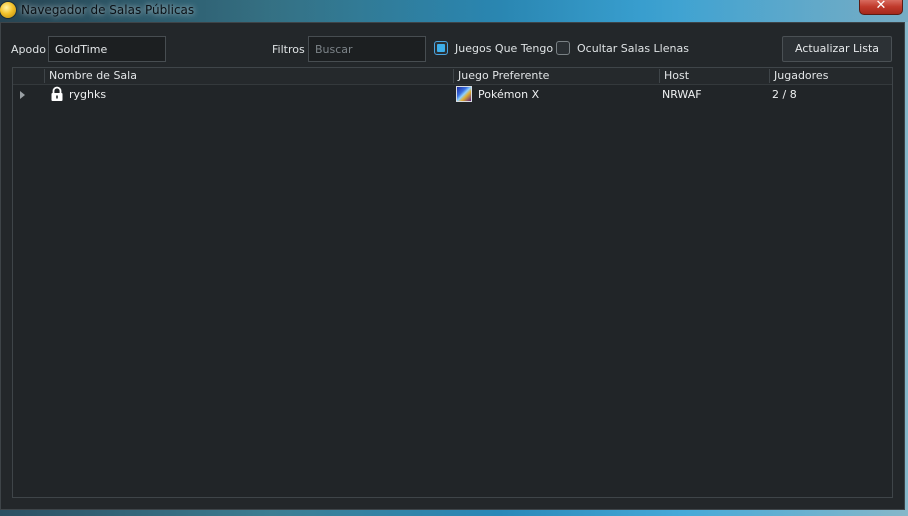 The width and height of the screenshot is (908, 516). Describe the element at coordinates (108, 10) in the screenshot. I see `window-title: Navegador de Salas Públicas` at that location.